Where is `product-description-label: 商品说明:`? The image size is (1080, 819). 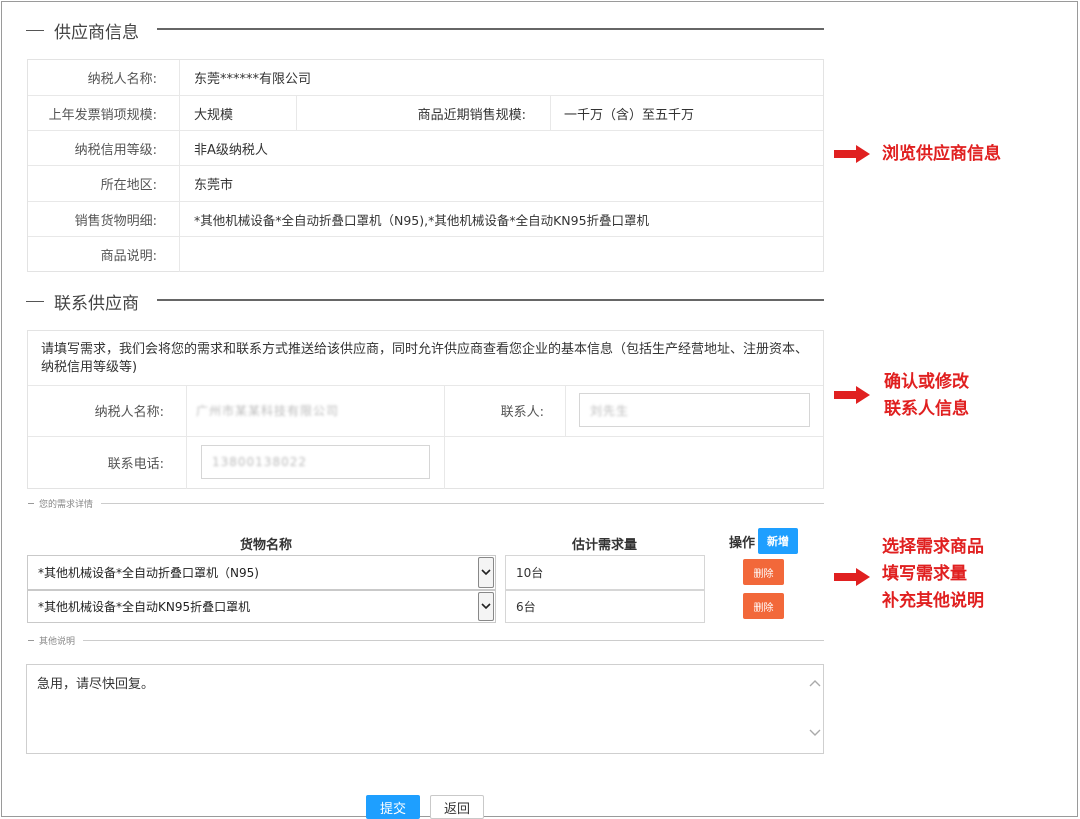 product-description-label: 商品说明: is located at coordinates (104, 254).